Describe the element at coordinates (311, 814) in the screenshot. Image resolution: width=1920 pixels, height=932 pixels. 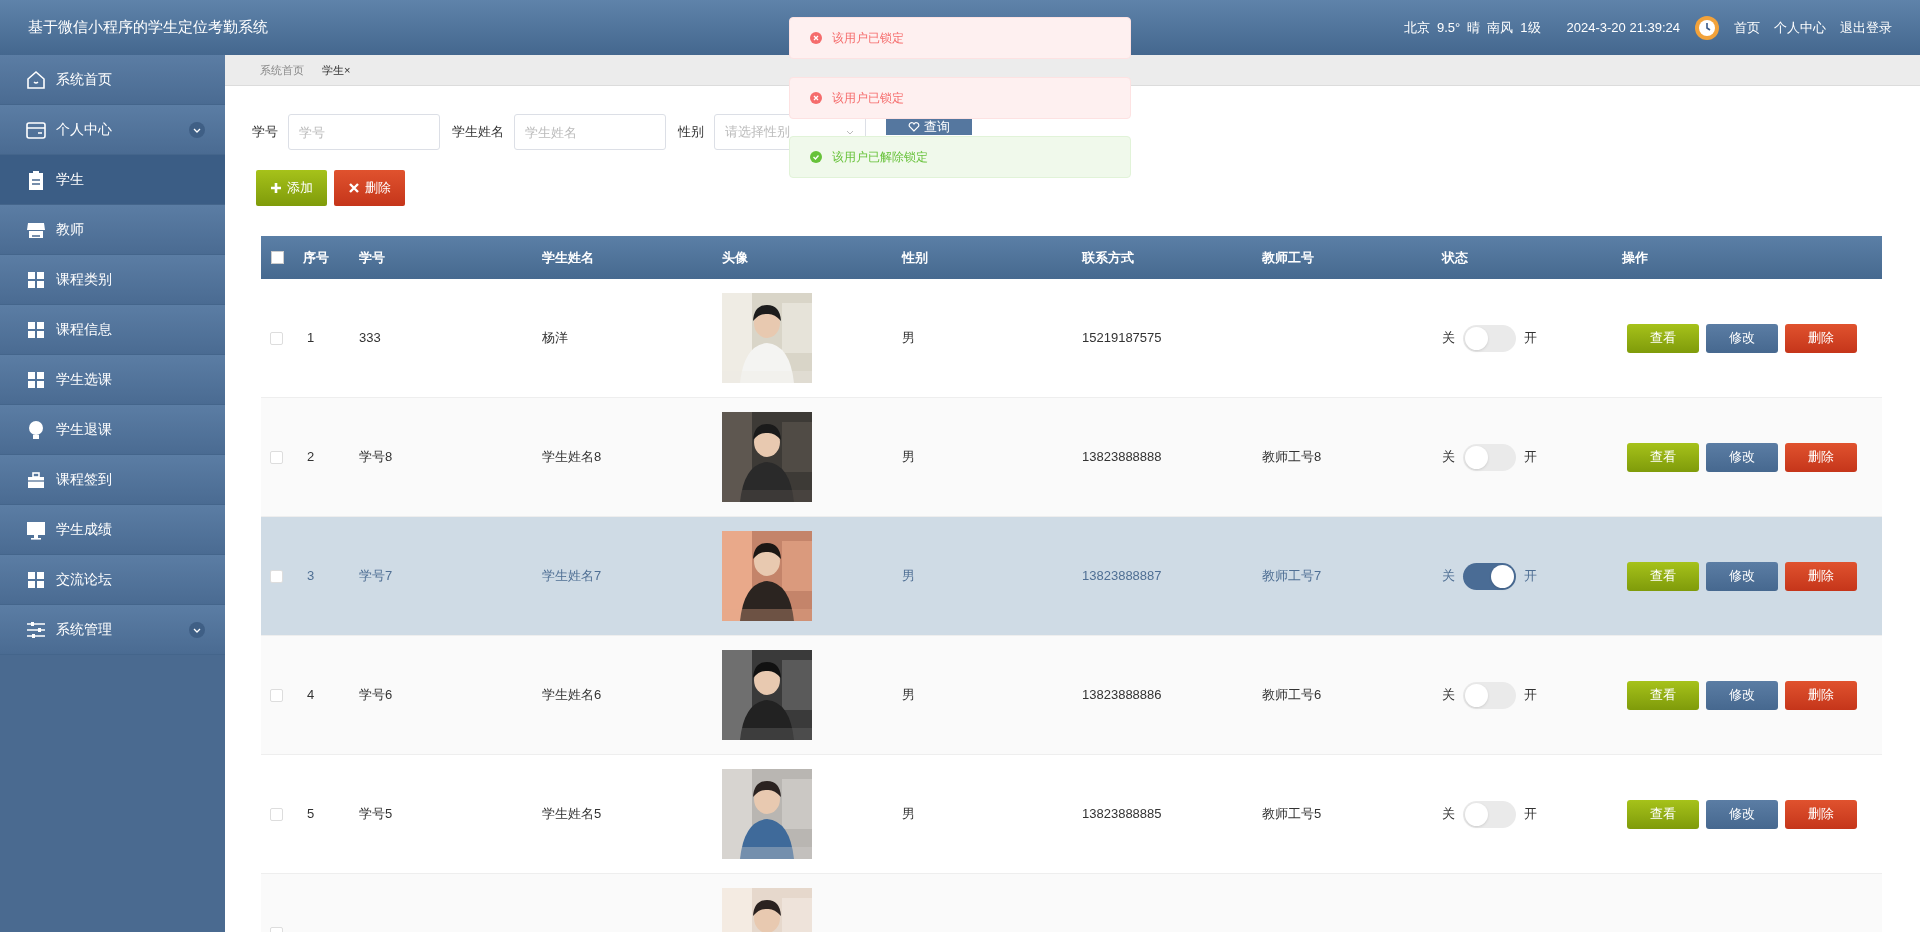
I see `table-cell: 5` at that location.